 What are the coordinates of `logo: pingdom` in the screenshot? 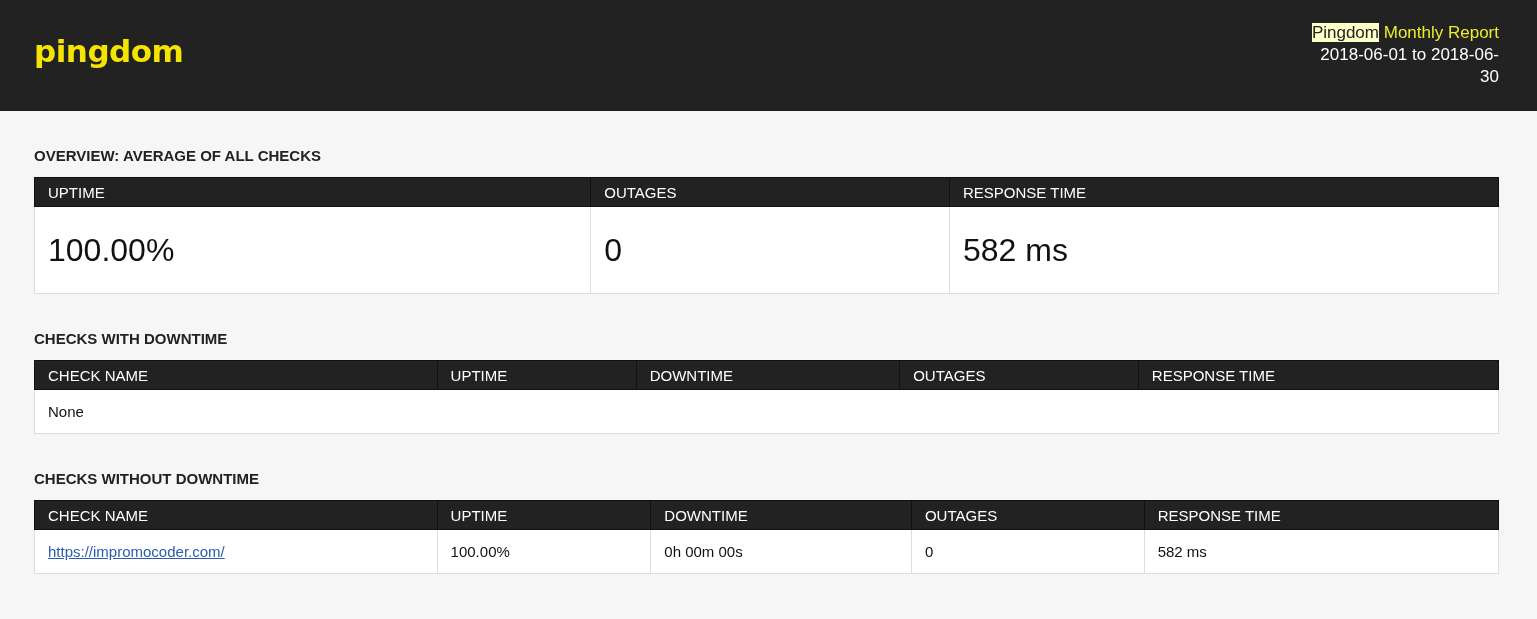 It's located at (109, 51).